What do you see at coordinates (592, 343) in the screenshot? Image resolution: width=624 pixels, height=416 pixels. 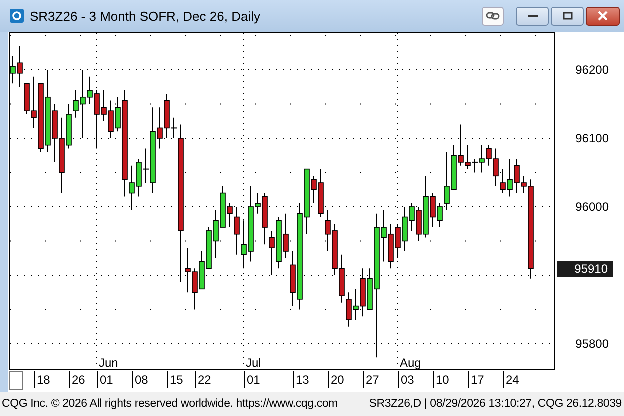 I see `price-axis-label: 95800` at bounding box center [592, 343].